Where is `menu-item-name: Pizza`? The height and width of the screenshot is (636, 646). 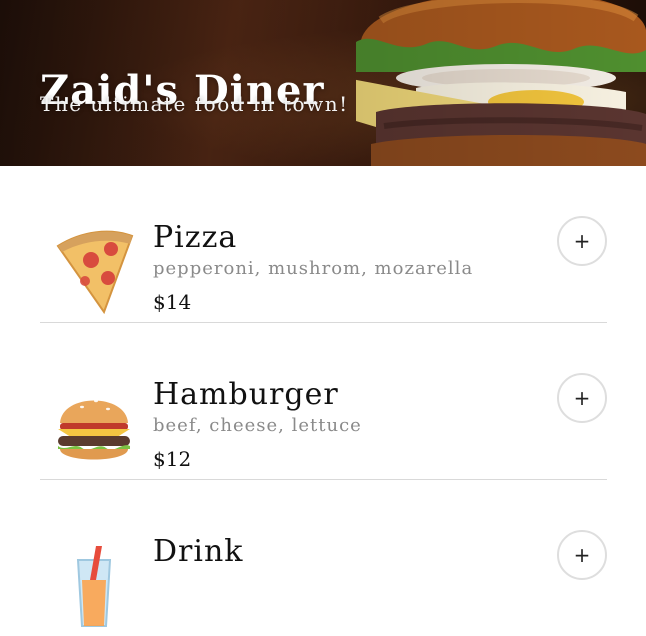 menu-item-name: Pizza is located at coordinates (195, 237).